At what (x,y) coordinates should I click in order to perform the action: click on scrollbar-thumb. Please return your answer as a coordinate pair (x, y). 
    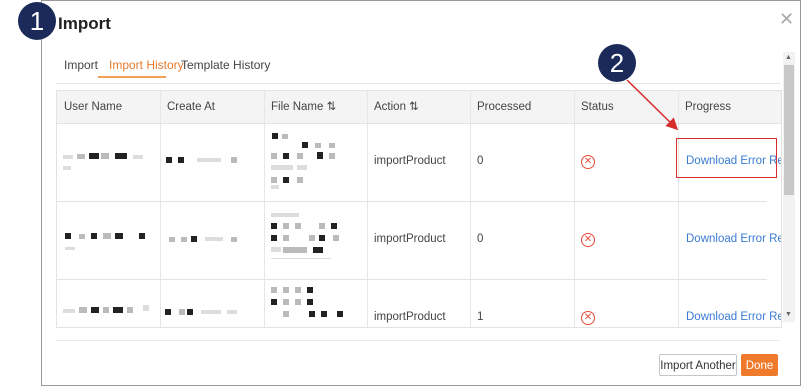
    Looking at the image, I should click on (789, 130).